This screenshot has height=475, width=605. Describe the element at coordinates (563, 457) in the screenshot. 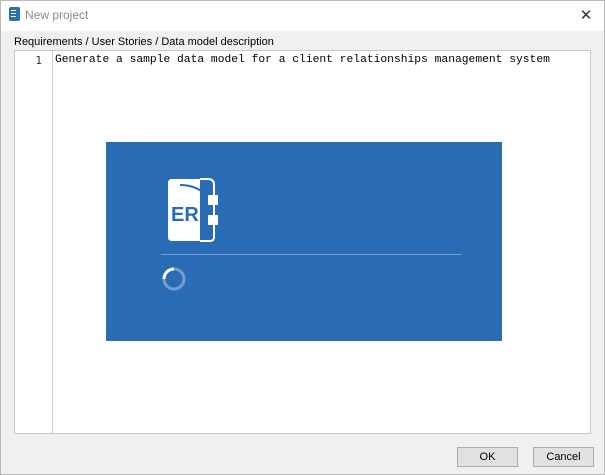

I see `cancel-button: Cancel` at that location.